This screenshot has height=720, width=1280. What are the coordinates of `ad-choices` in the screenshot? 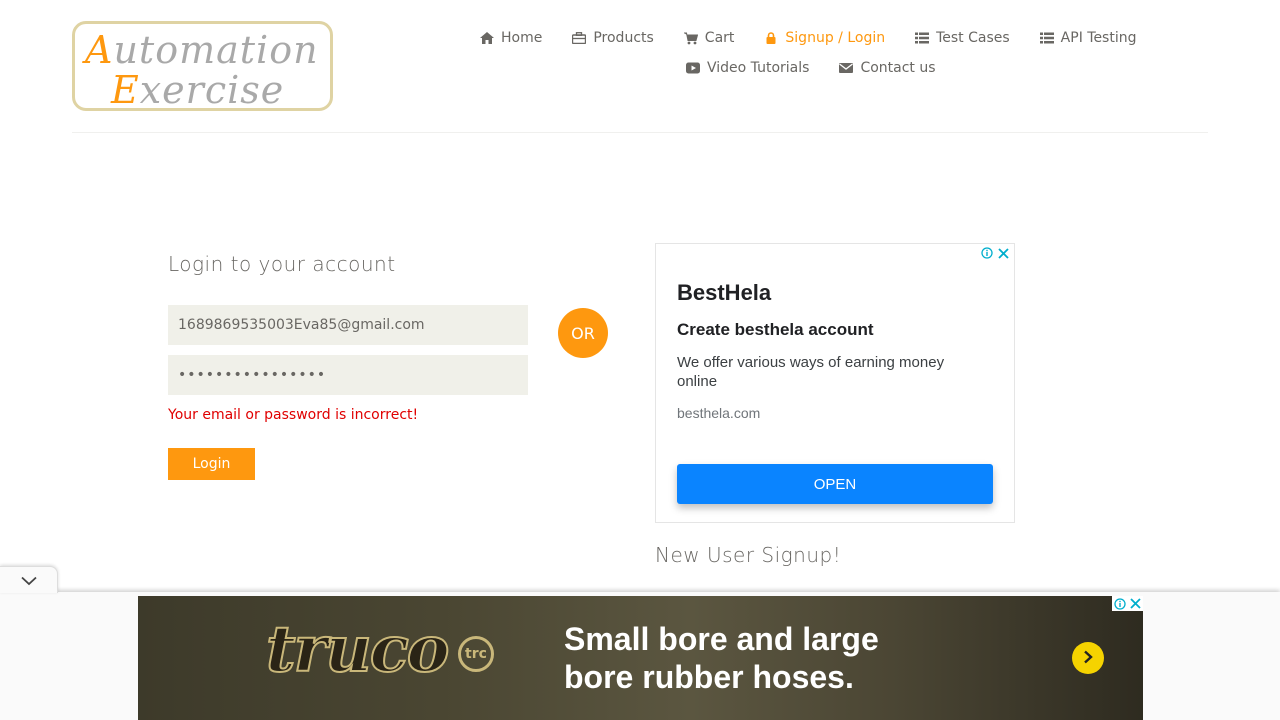 It's located at (995, 253).